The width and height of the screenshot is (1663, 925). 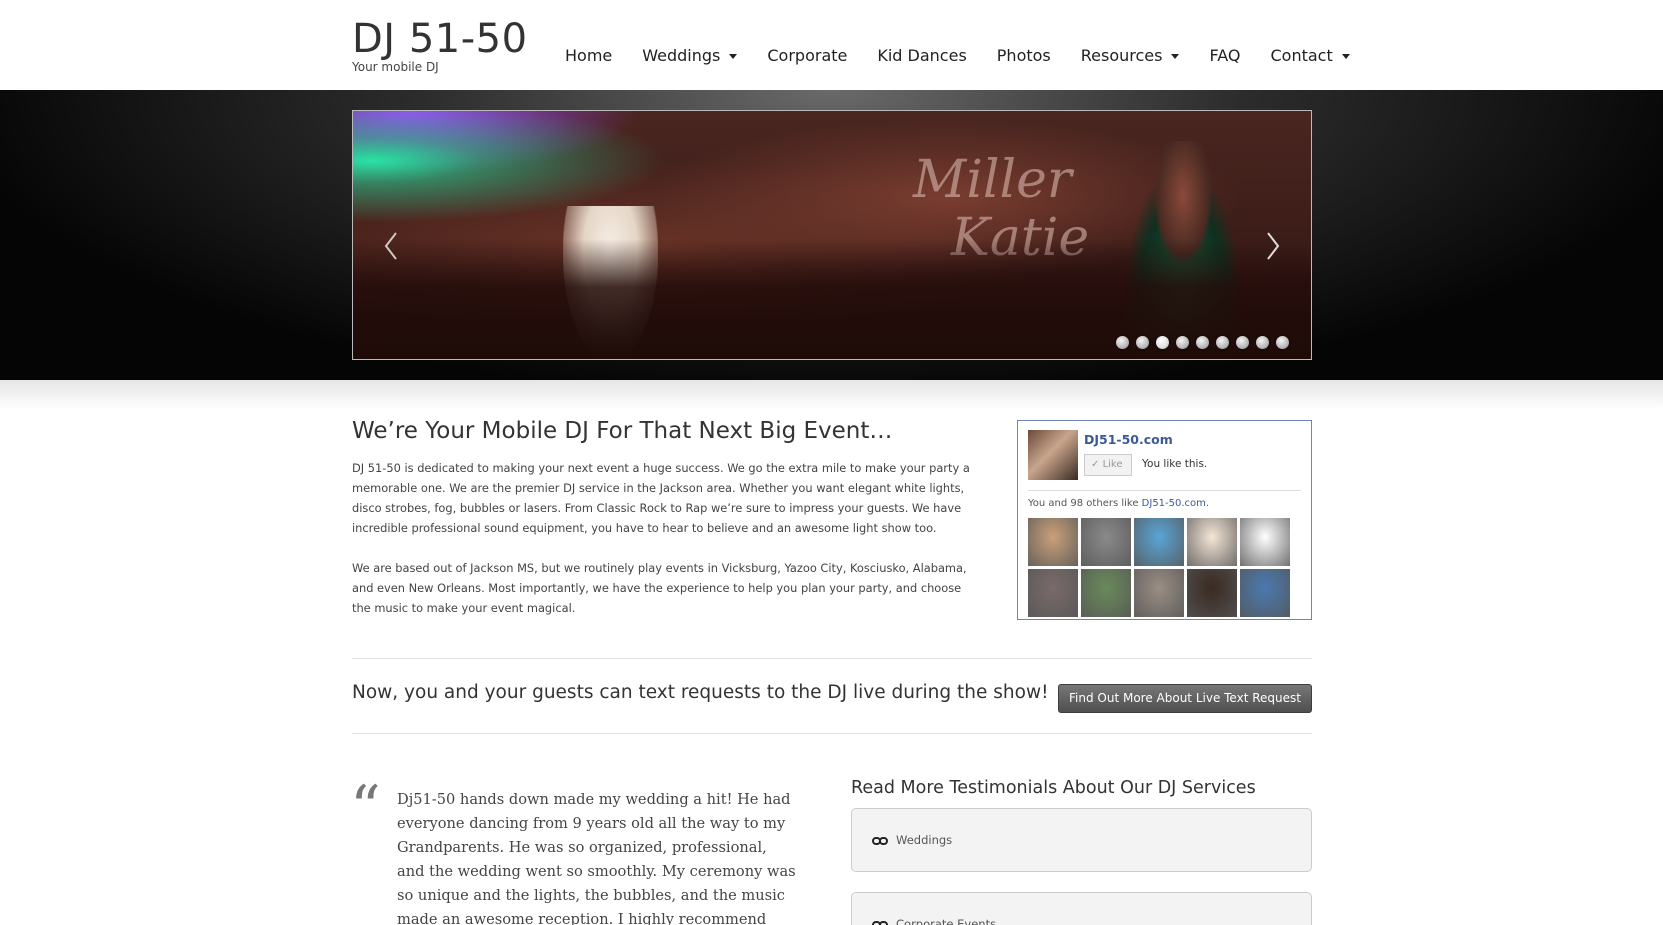 What do you see at coordinates (1112, 464) in the screenshot?
I see `like-label: Like` at bounding box center [1112, 464].